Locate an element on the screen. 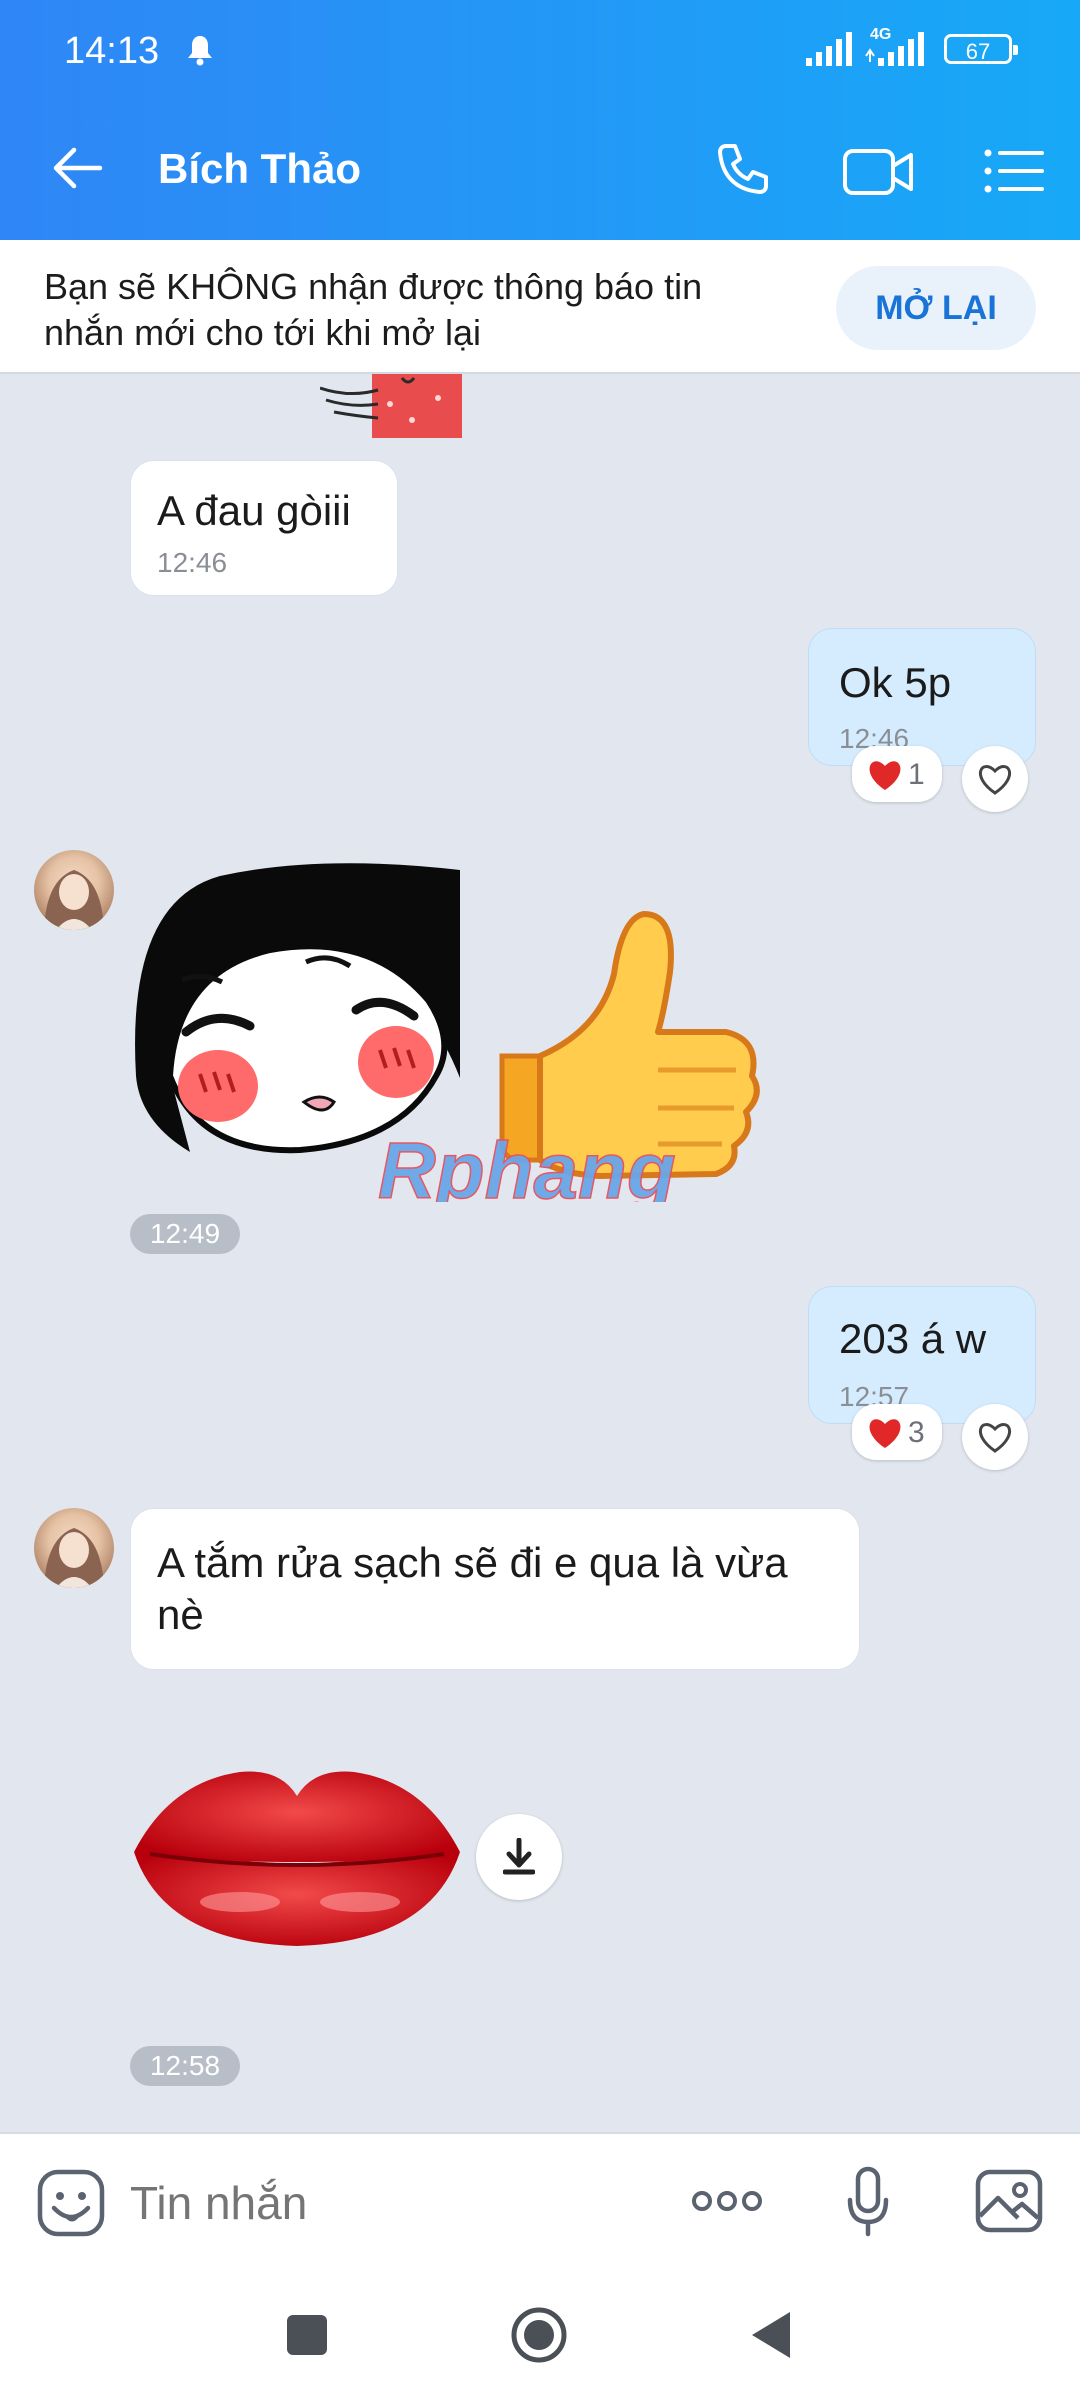  message-text: A tắm rửa sạch sẽ đi e qua là vừa nè is located at coordinates (472, 1588).